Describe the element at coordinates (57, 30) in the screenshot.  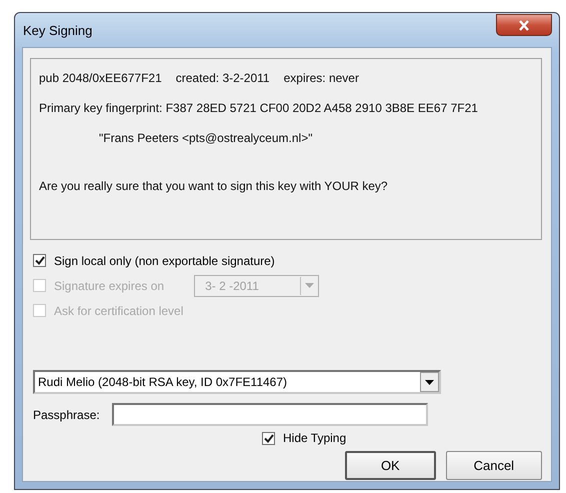
I see `window-title: Key Signing` at that location.